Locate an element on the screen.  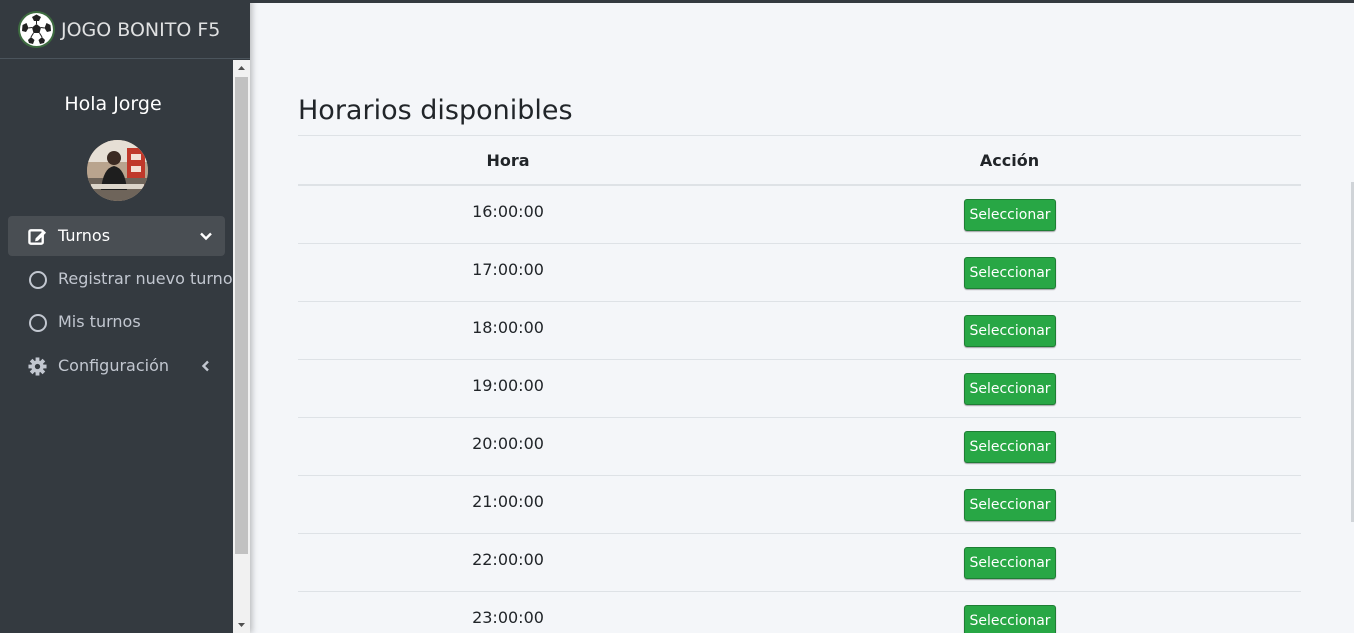
user-avatar is located at coordinates (117, 170).